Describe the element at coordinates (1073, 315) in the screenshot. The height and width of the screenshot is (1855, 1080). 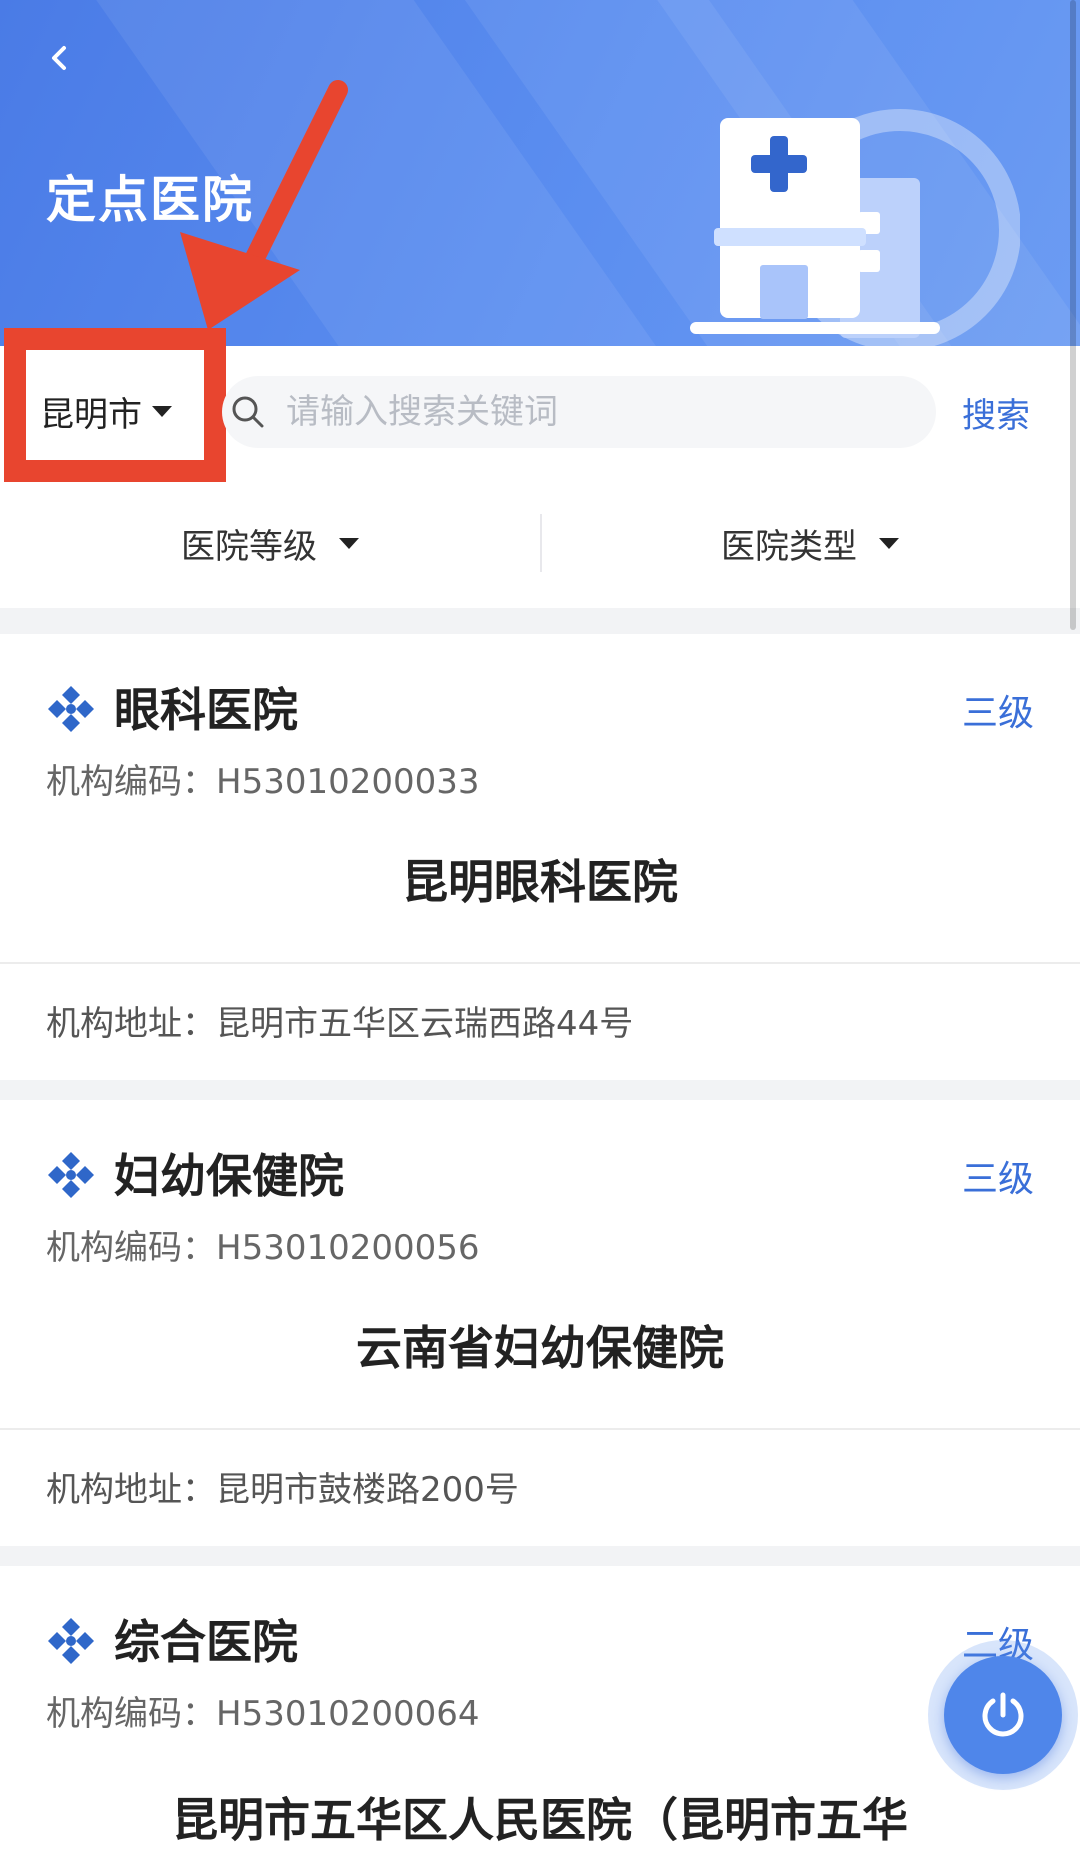
I see `scrollbar` at that location.